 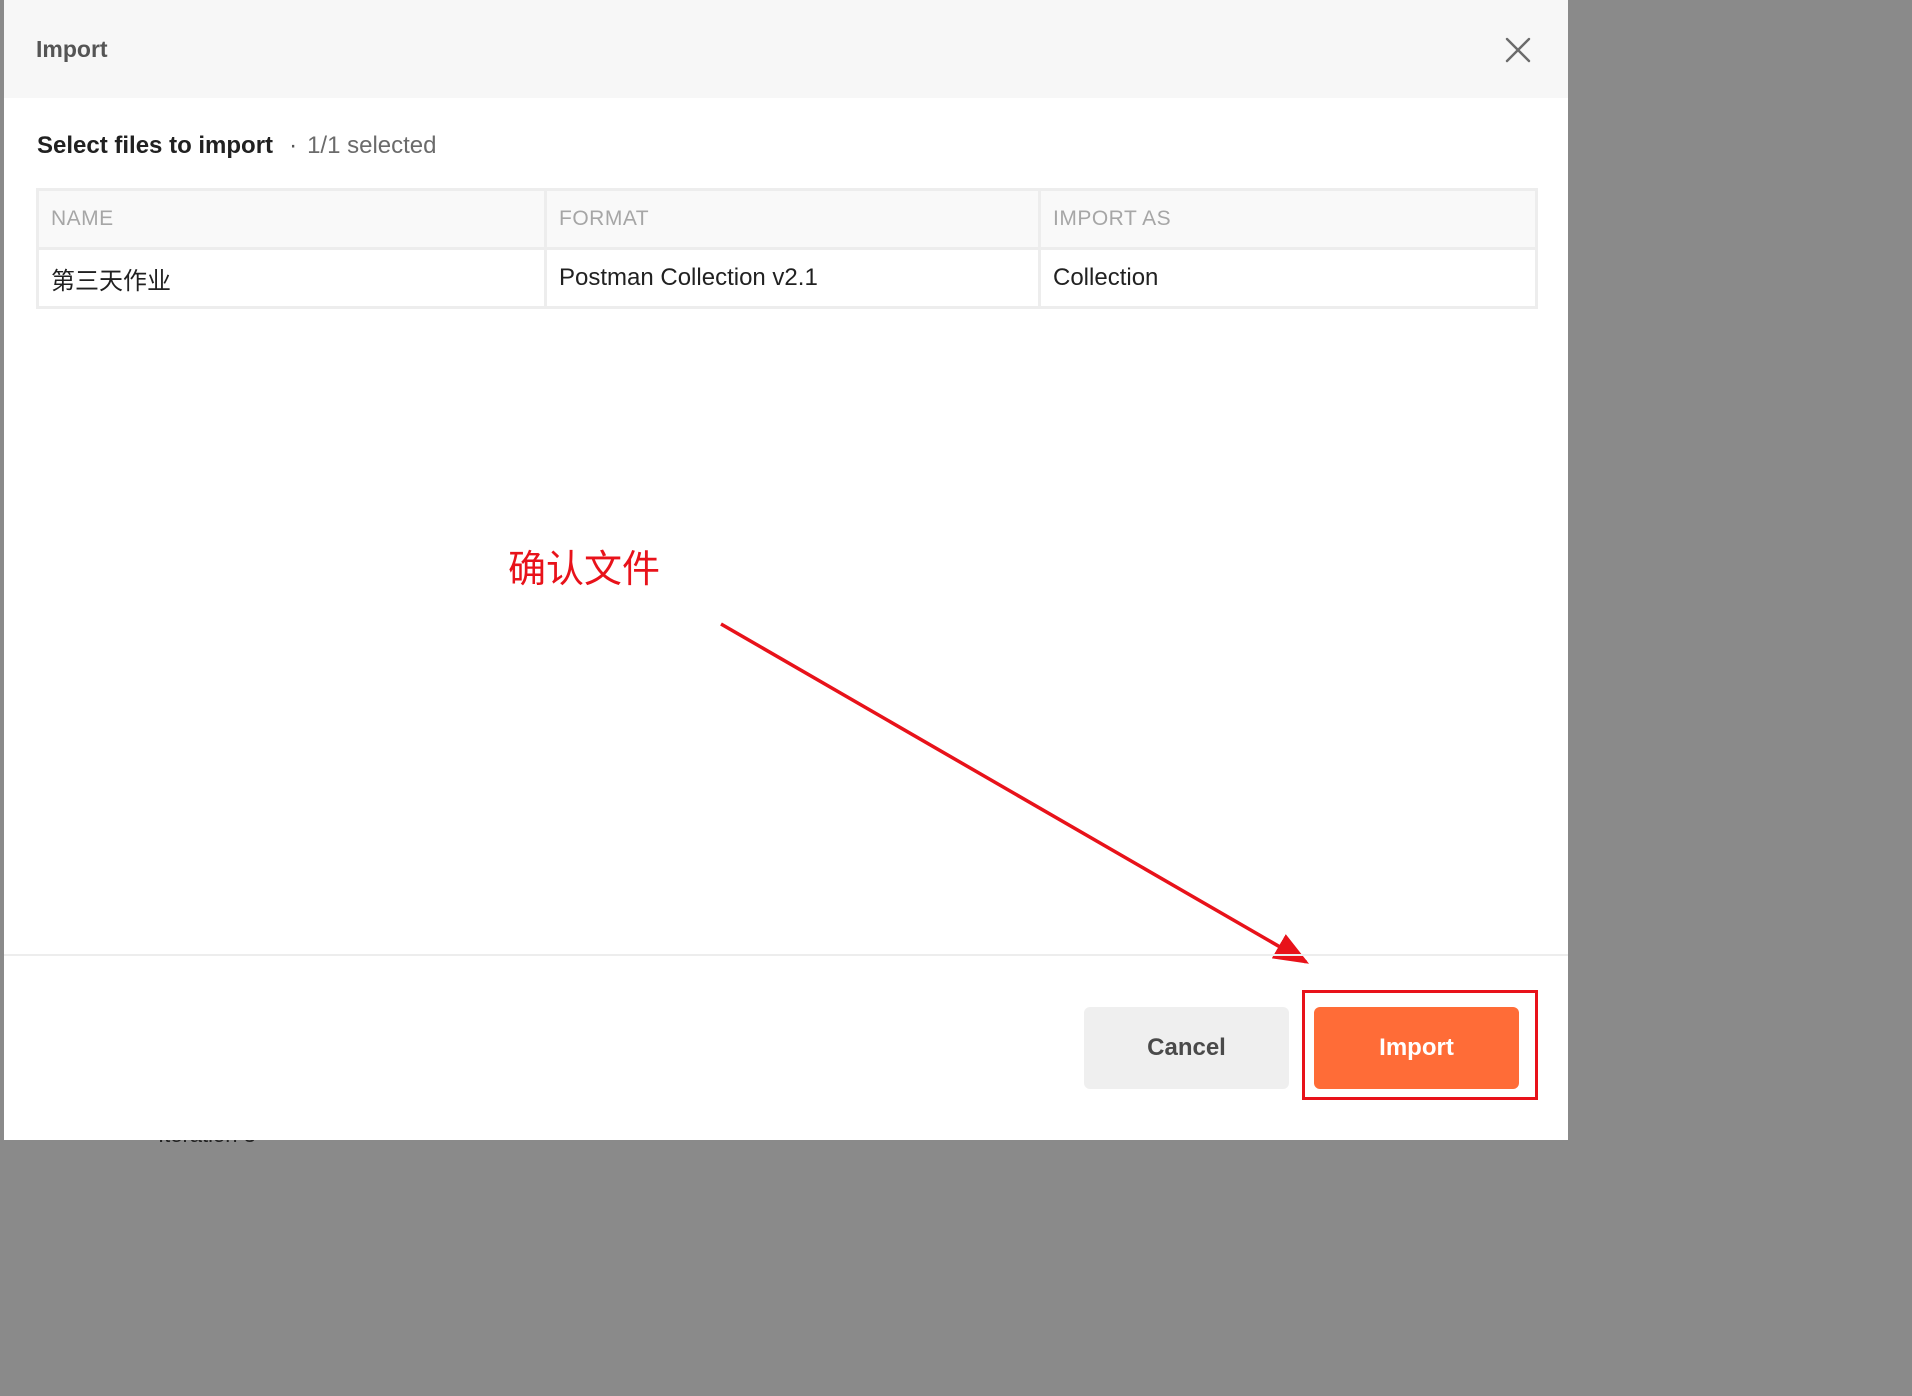 I want to click on annotation-highlight-box, so click(x=1420, y=1045).